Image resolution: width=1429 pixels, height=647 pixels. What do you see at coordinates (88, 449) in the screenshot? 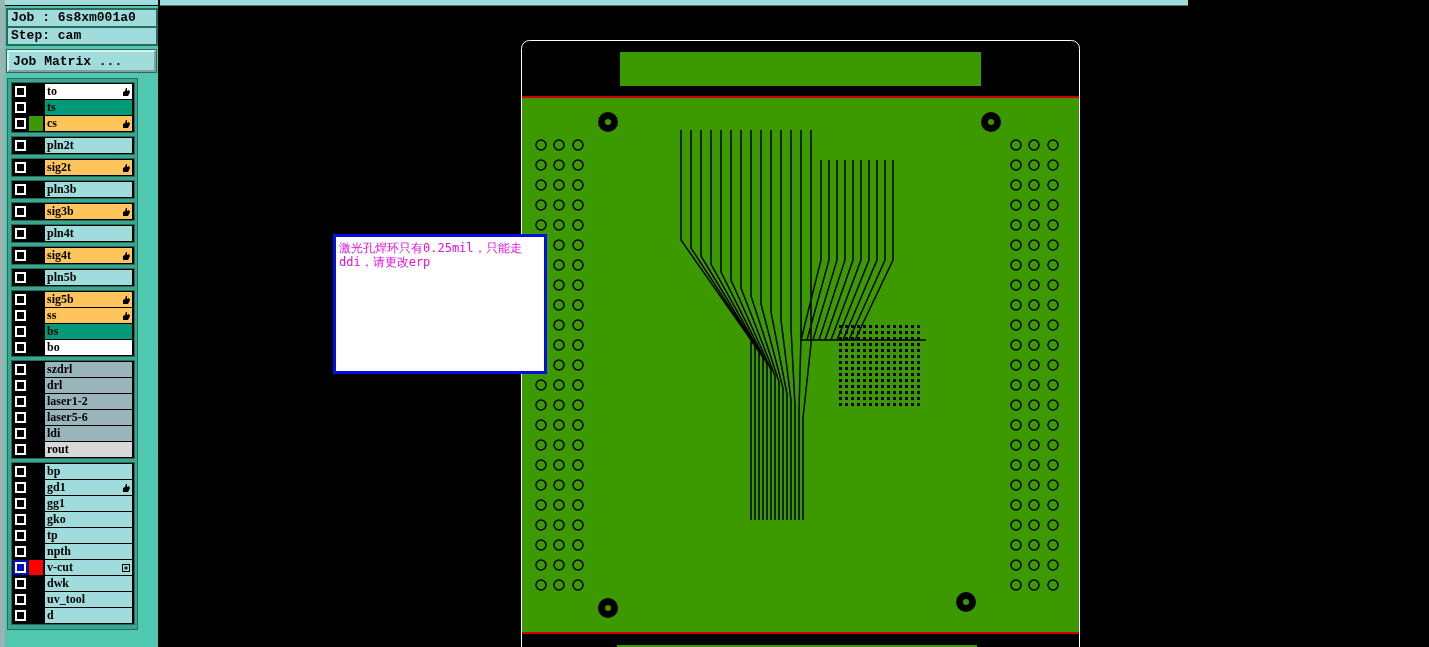
I see `layer-name-row: rout` at bounding box center [88, 449].